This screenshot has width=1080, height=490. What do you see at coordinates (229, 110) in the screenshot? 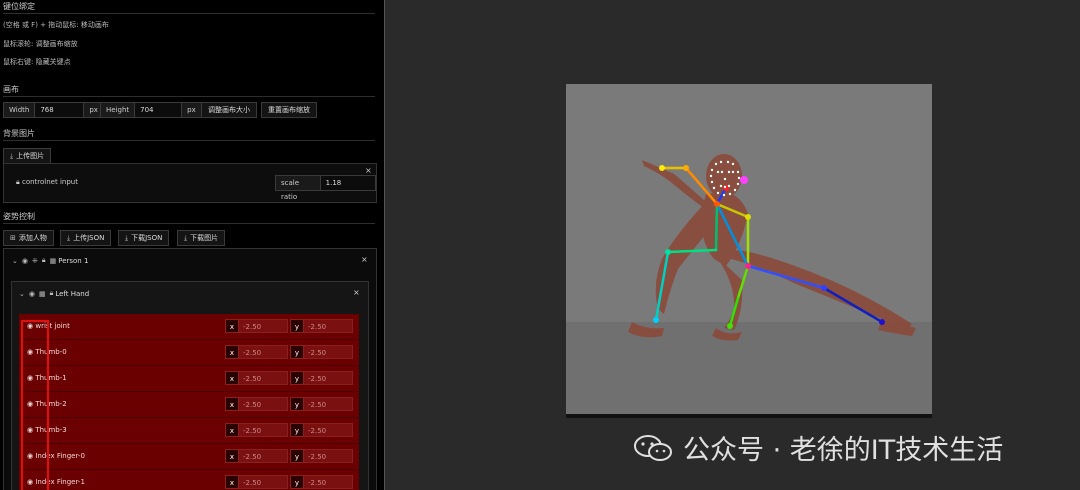
I see `resize-canvas-button: 调整画布大小` at bounding box center [229, 110].